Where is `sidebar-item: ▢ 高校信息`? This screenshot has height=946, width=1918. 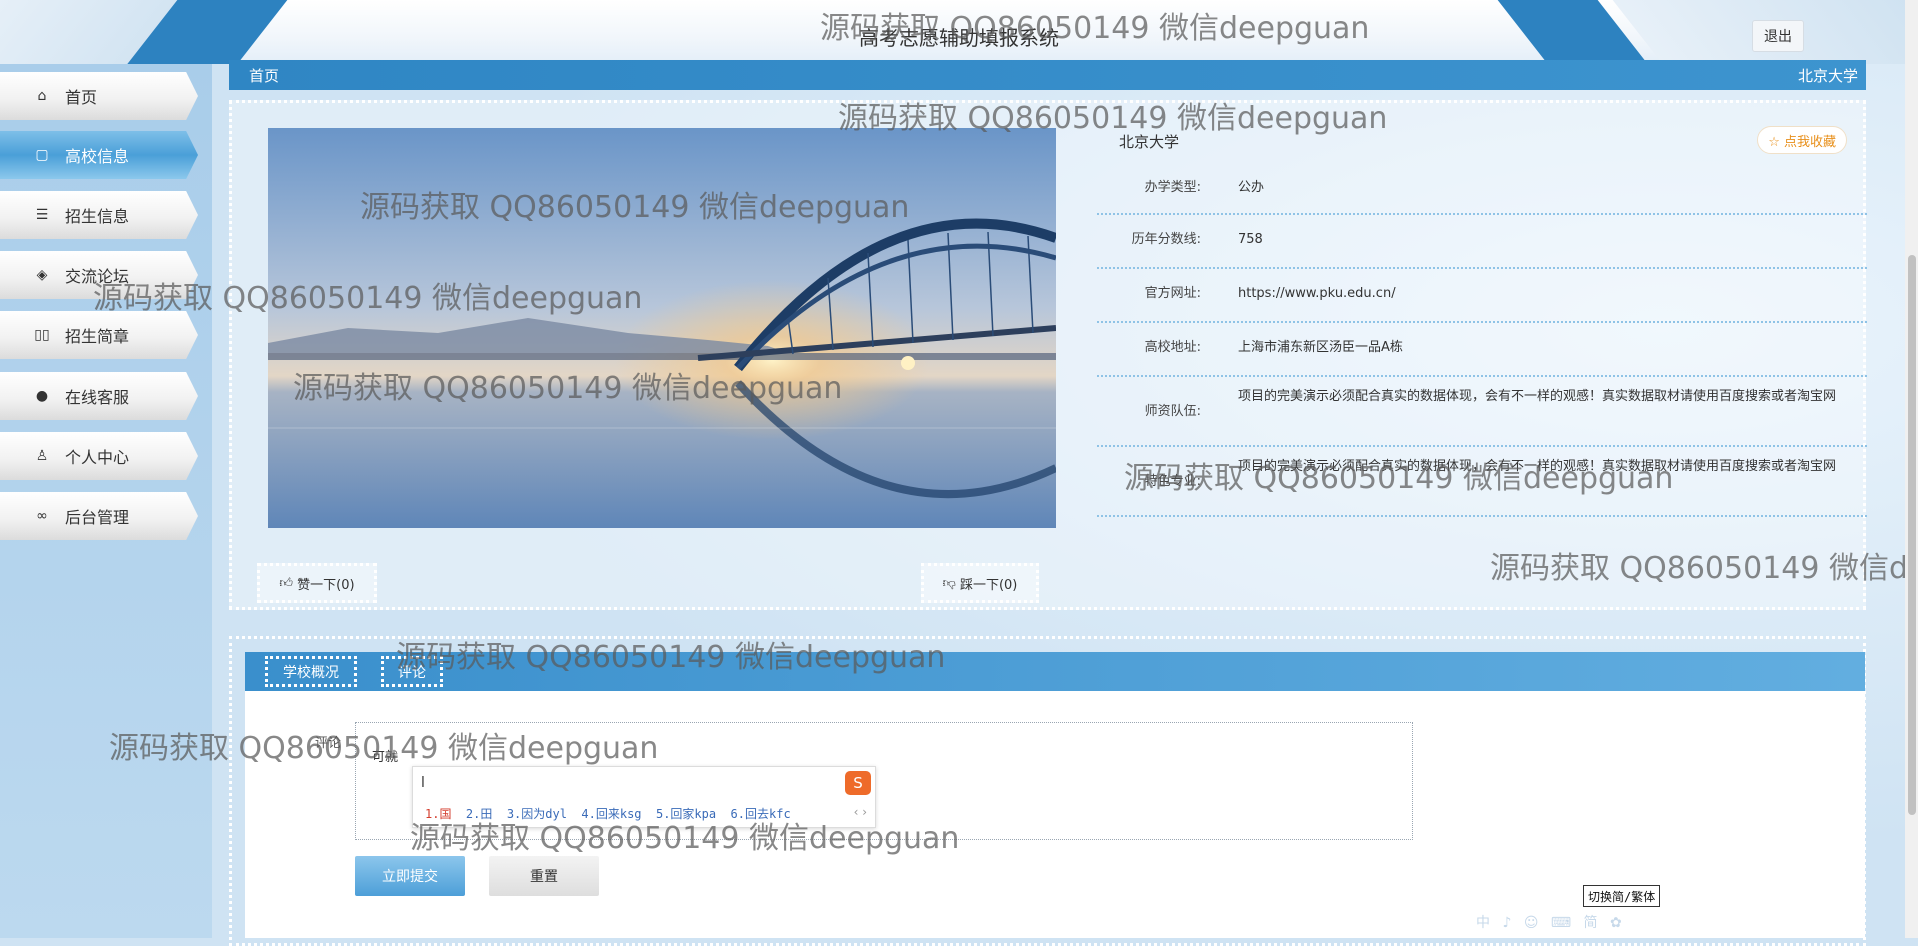
sidebar-item: ▢ 高校信息 is located at coordinates (99, 155).